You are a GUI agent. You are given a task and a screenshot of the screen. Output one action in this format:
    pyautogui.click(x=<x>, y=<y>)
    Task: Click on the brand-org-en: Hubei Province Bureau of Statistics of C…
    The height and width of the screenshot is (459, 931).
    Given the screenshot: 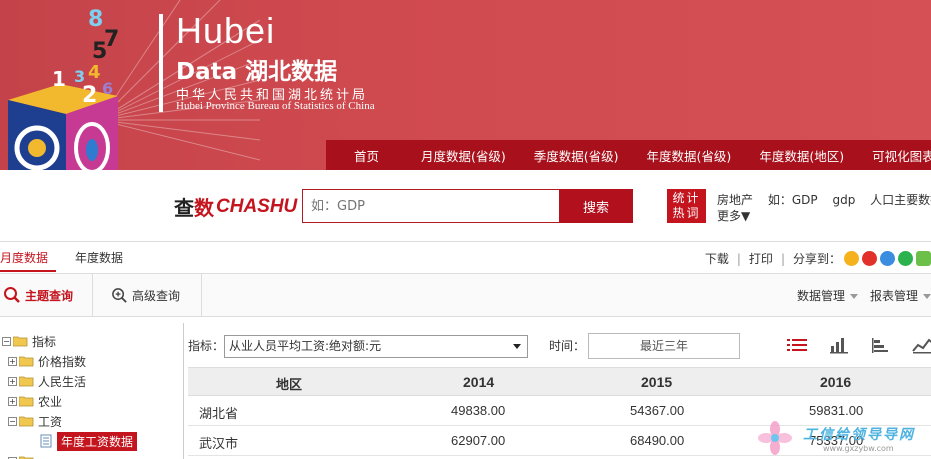 What is the action you would take?
    pyautogui.click(x=275, y=106)
    